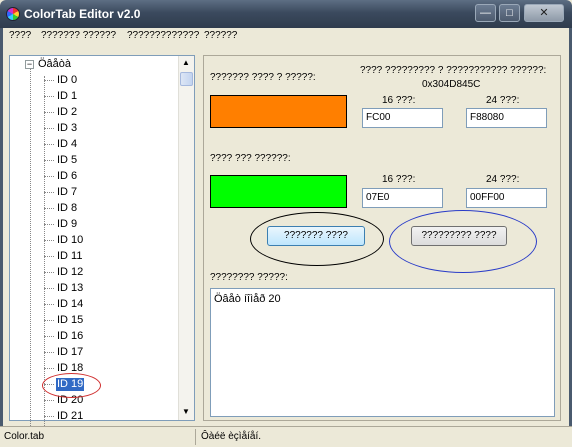 This screenshot has height=447, width=572. What do you see at coordinates (195, 437) in the screenshot?
I see `status-separator` at bounding box center [195, 437].